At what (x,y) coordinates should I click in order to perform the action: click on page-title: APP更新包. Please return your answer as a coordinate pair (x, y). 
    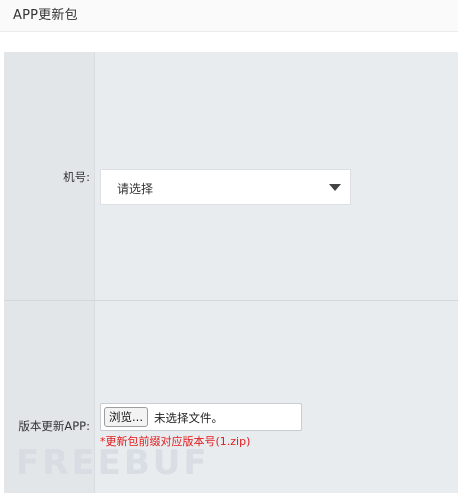
    Looking at the image, I should click on (45, 15).